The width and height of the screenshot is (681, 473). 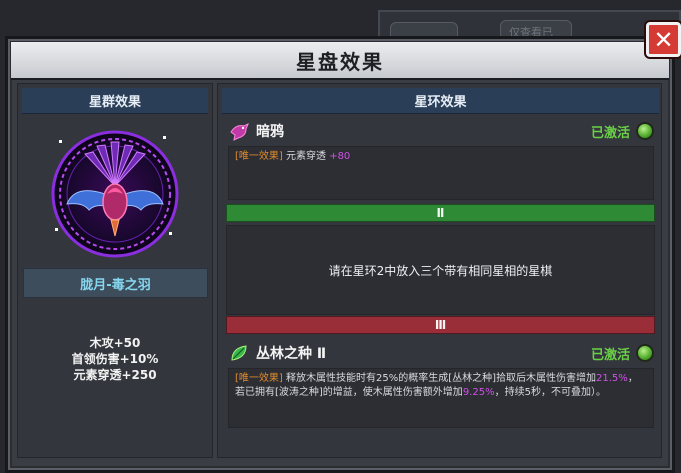 I want to click on constellation-emblem-icon, so click(x=115, y=194).